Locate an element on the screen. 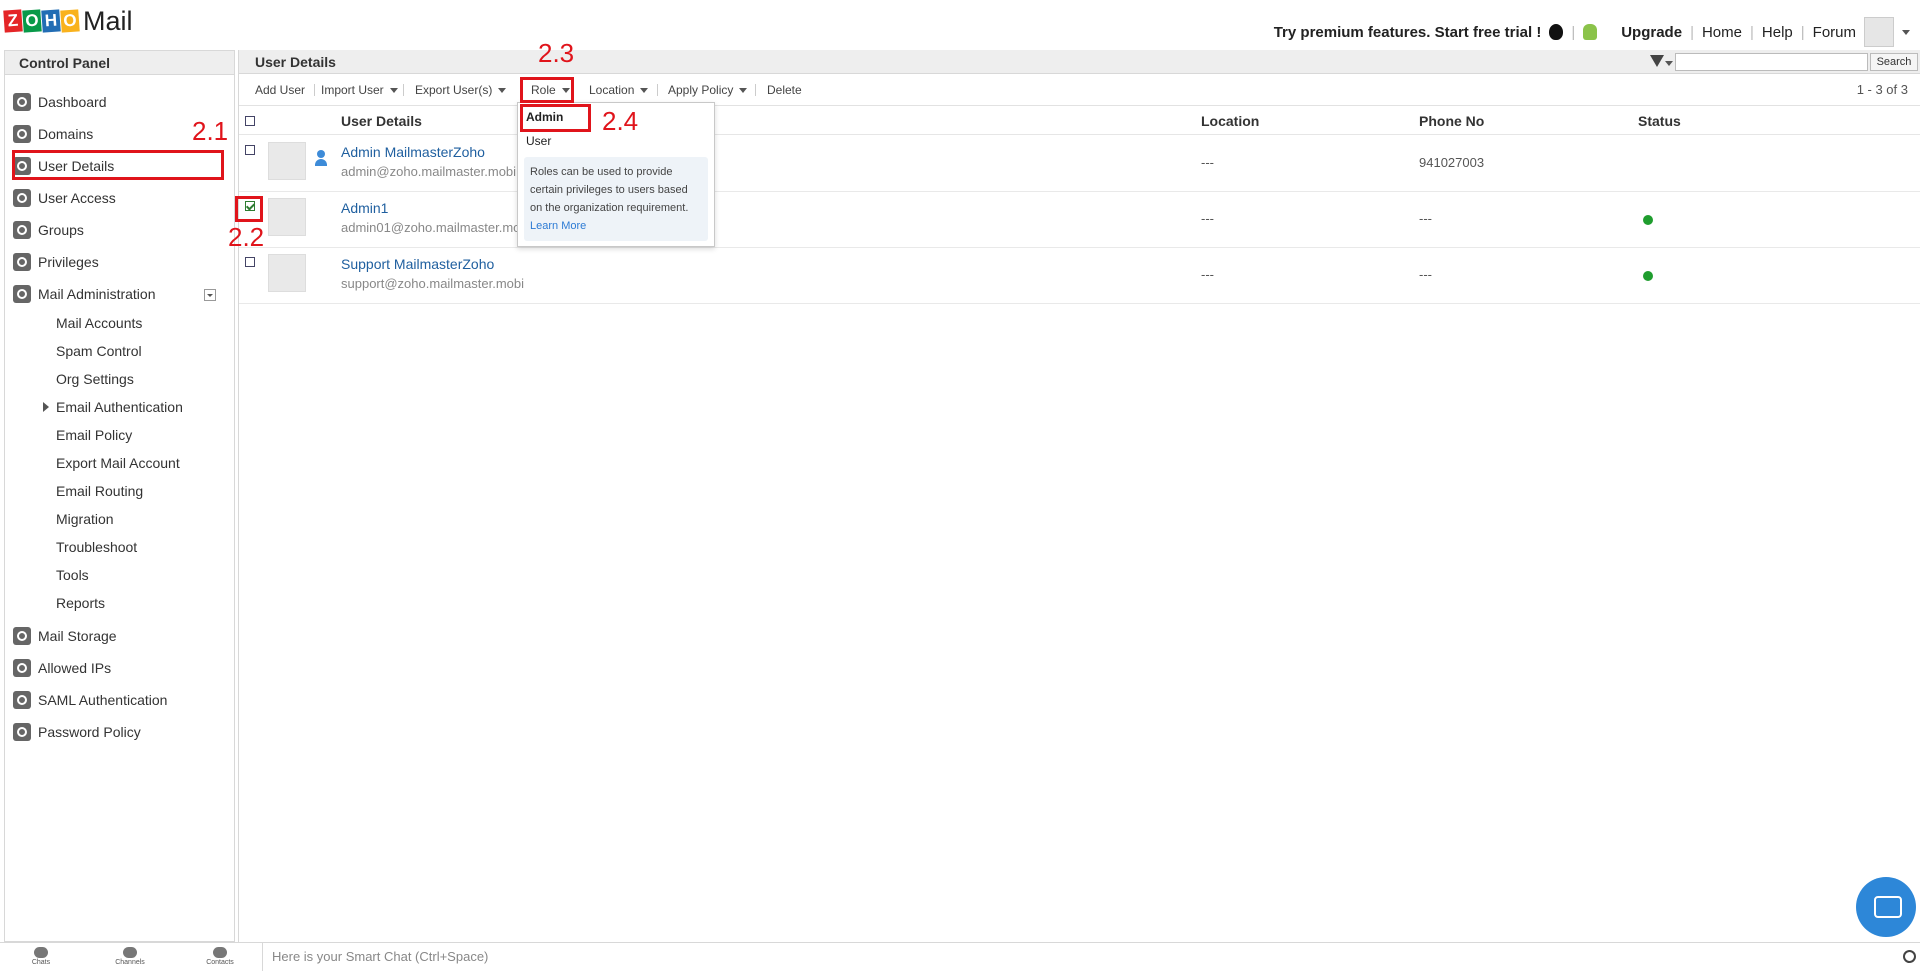 The height and width of the screenshot is (971, 1920). android-icon is located at coordinates (1590, 32).